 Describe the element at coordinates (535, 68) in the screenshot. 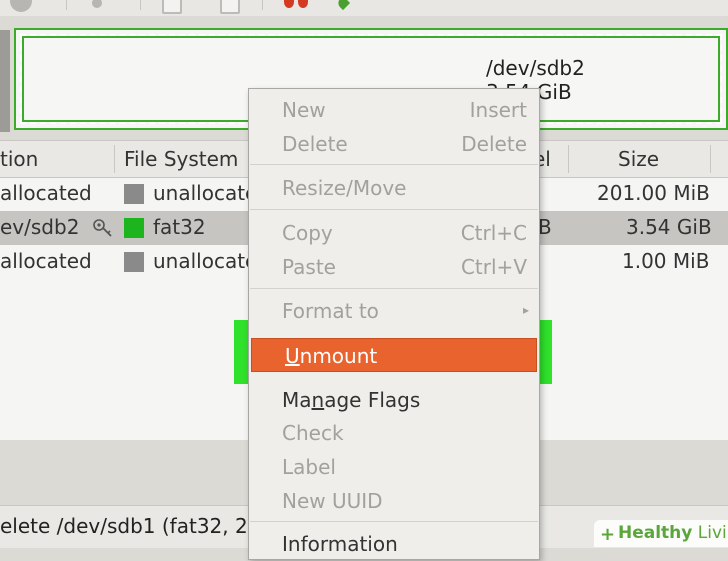

I see `graph-partition-name: /dev/sdb2` at that location.